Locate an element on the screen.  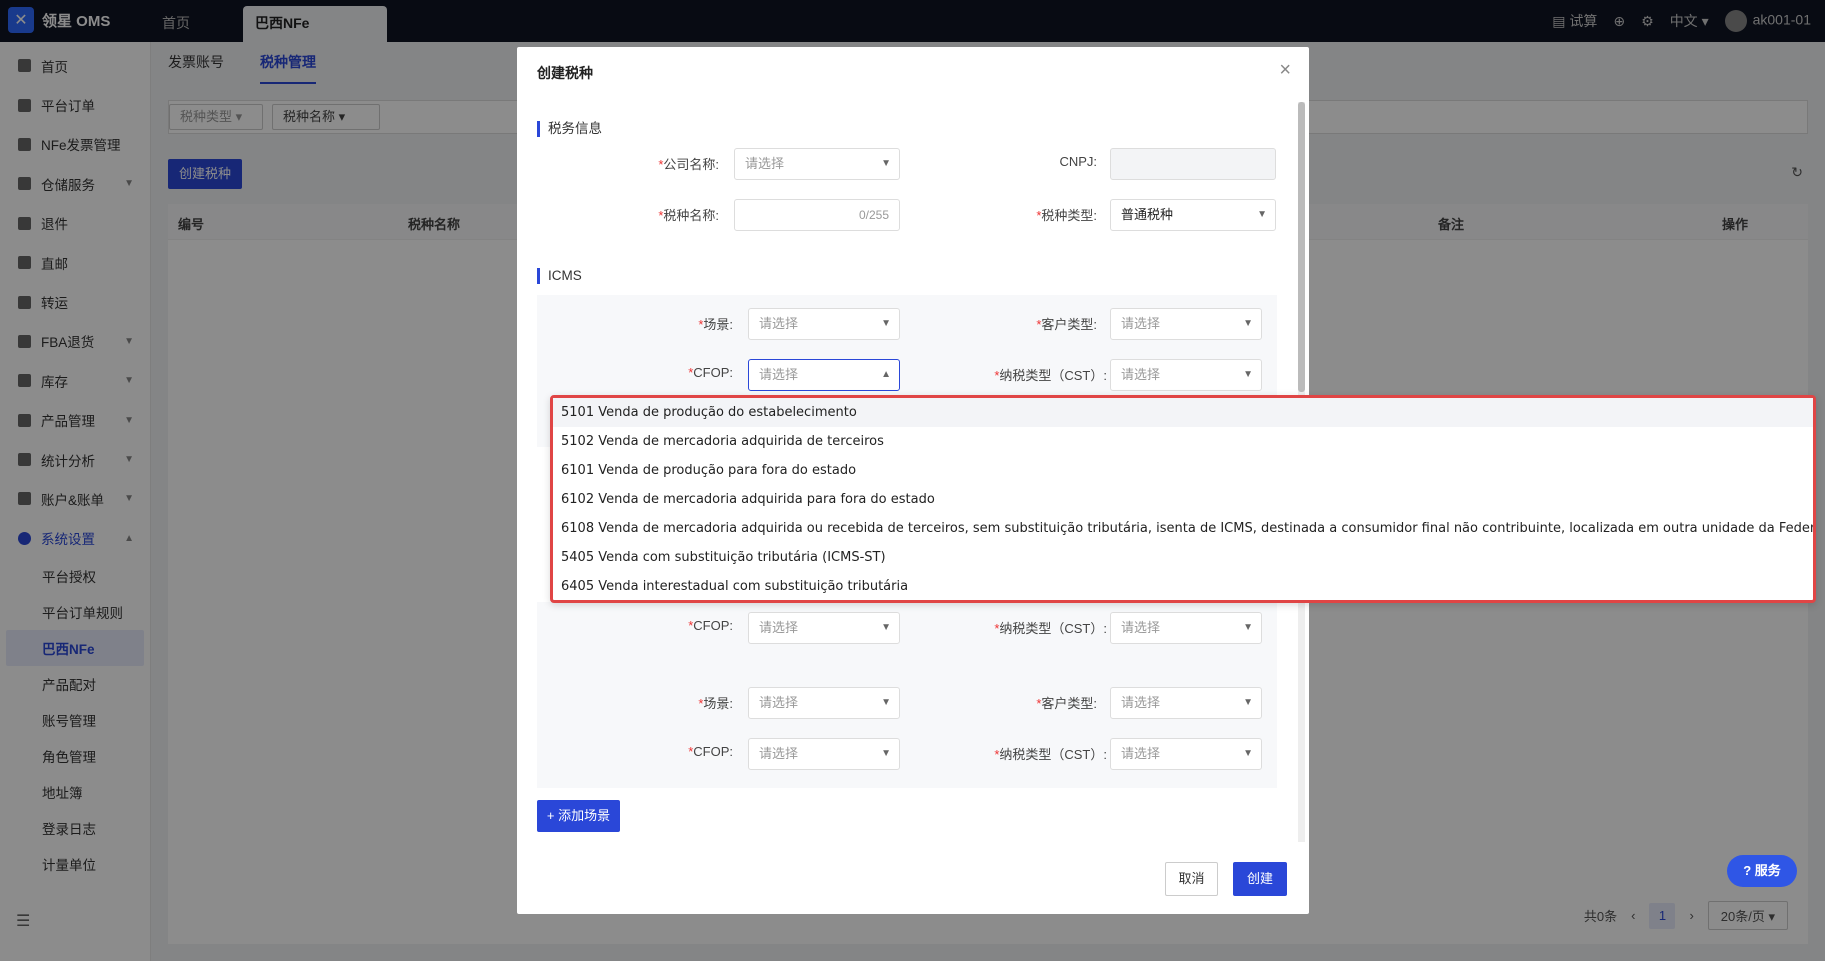
scrollbar-thumb is located at coordinates (1301, 247).